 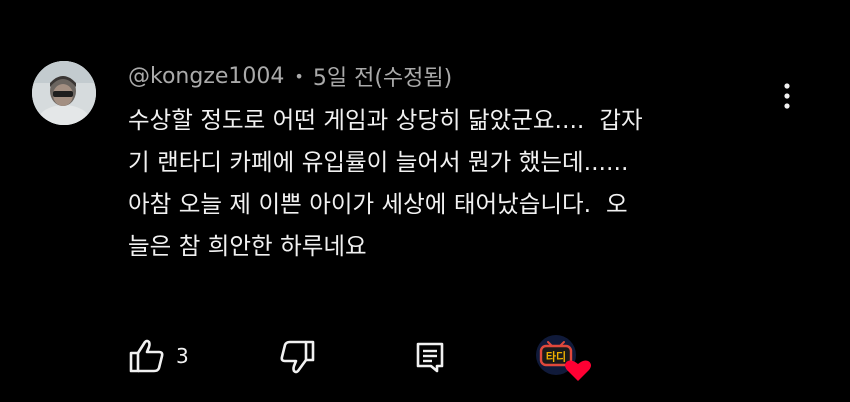 I want to click on thumbs-down-icon, so click(x=297, y=357).